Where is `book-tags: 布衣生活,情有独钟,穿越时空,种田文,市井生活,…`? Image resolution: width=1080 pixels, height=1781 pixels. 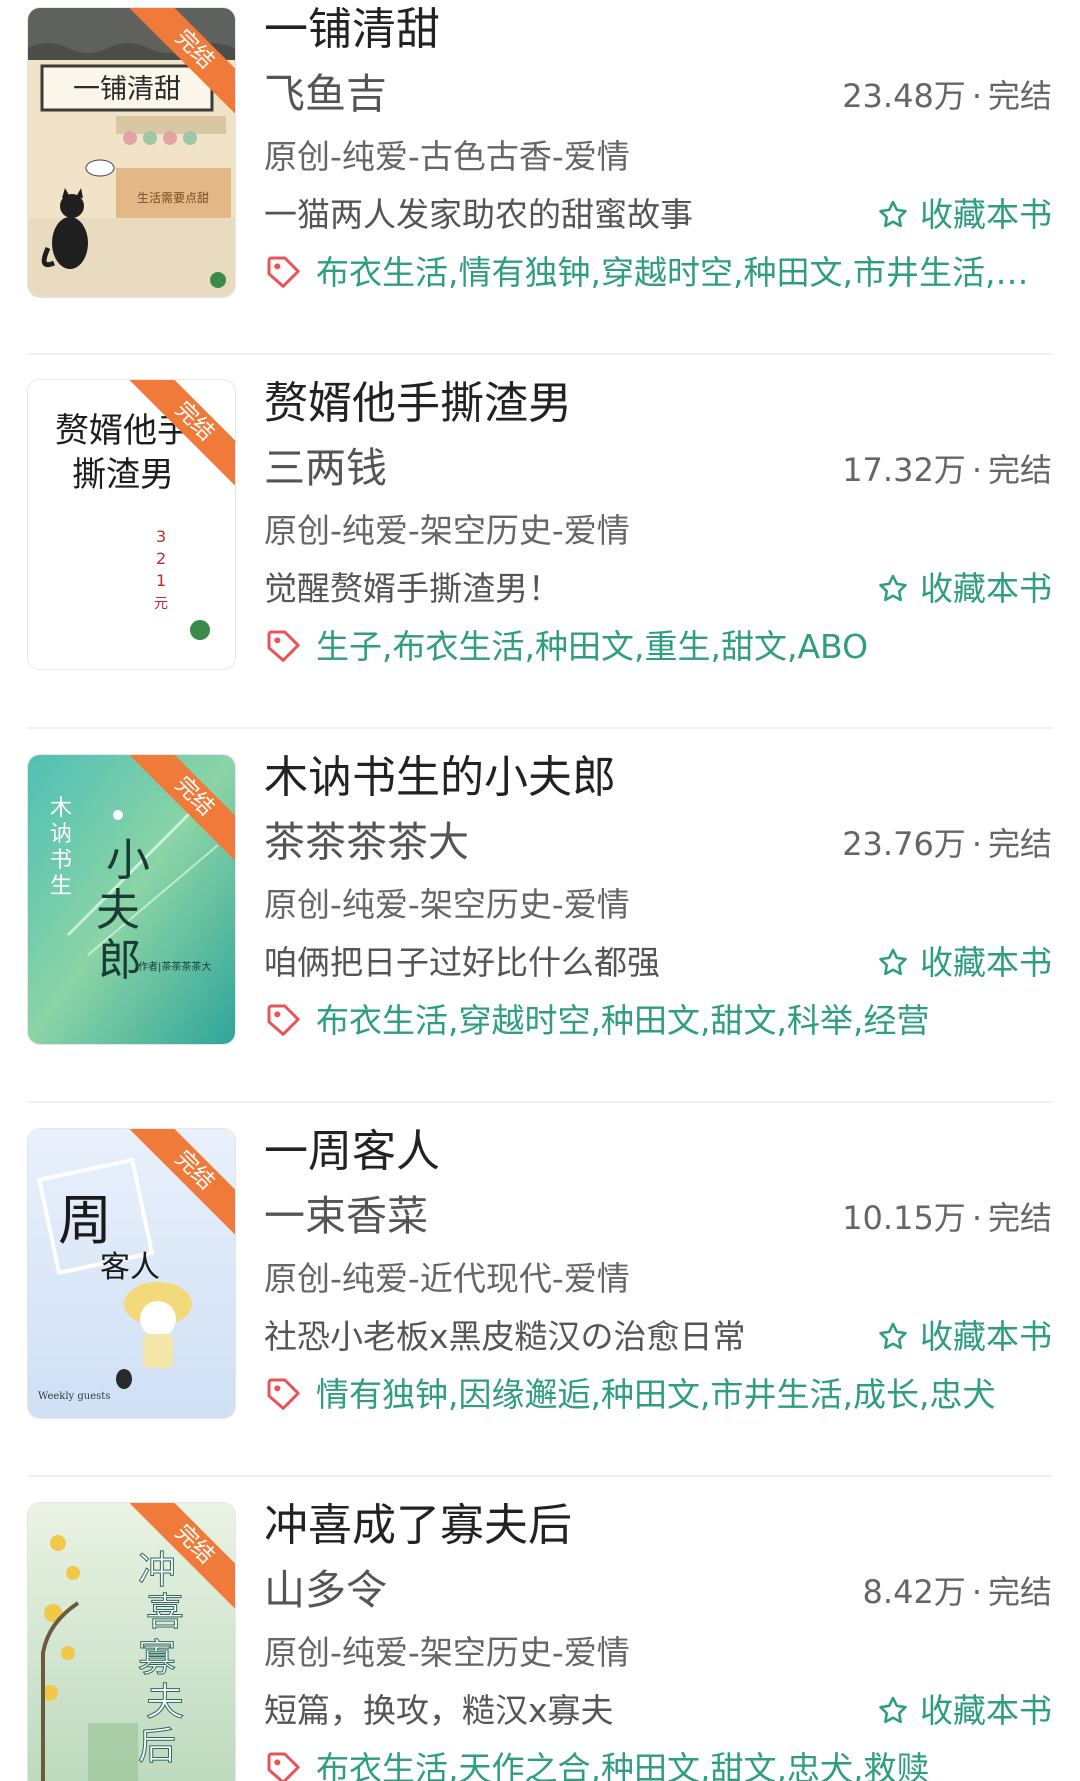
book-tags: 布衣生活,情有独钟,穿越时空,种田文,市井生活,… is located at coordinates (684, 273).